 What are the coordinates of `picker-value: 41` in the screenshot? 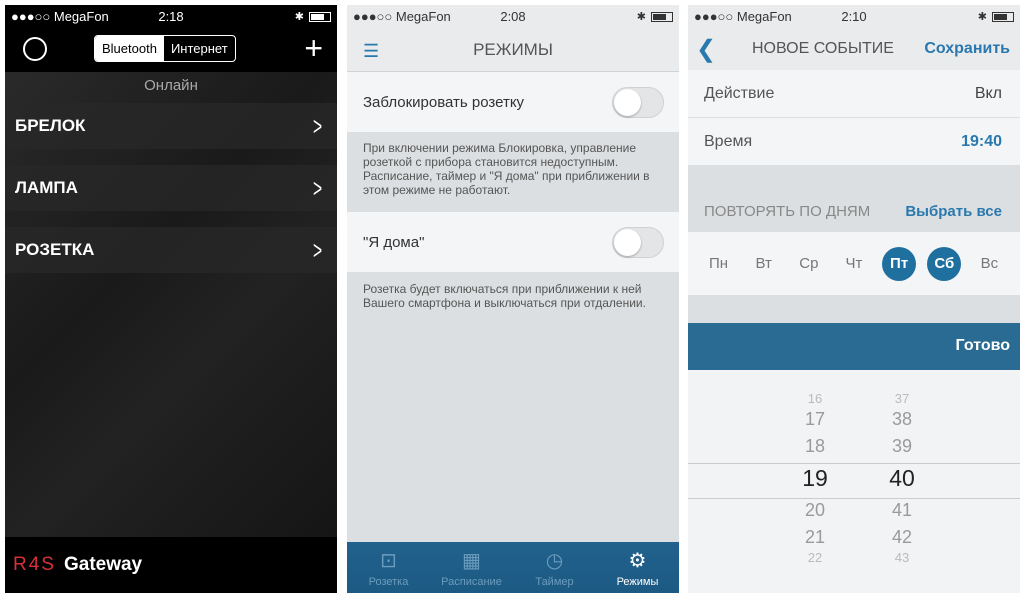 It's located at (902, 510).